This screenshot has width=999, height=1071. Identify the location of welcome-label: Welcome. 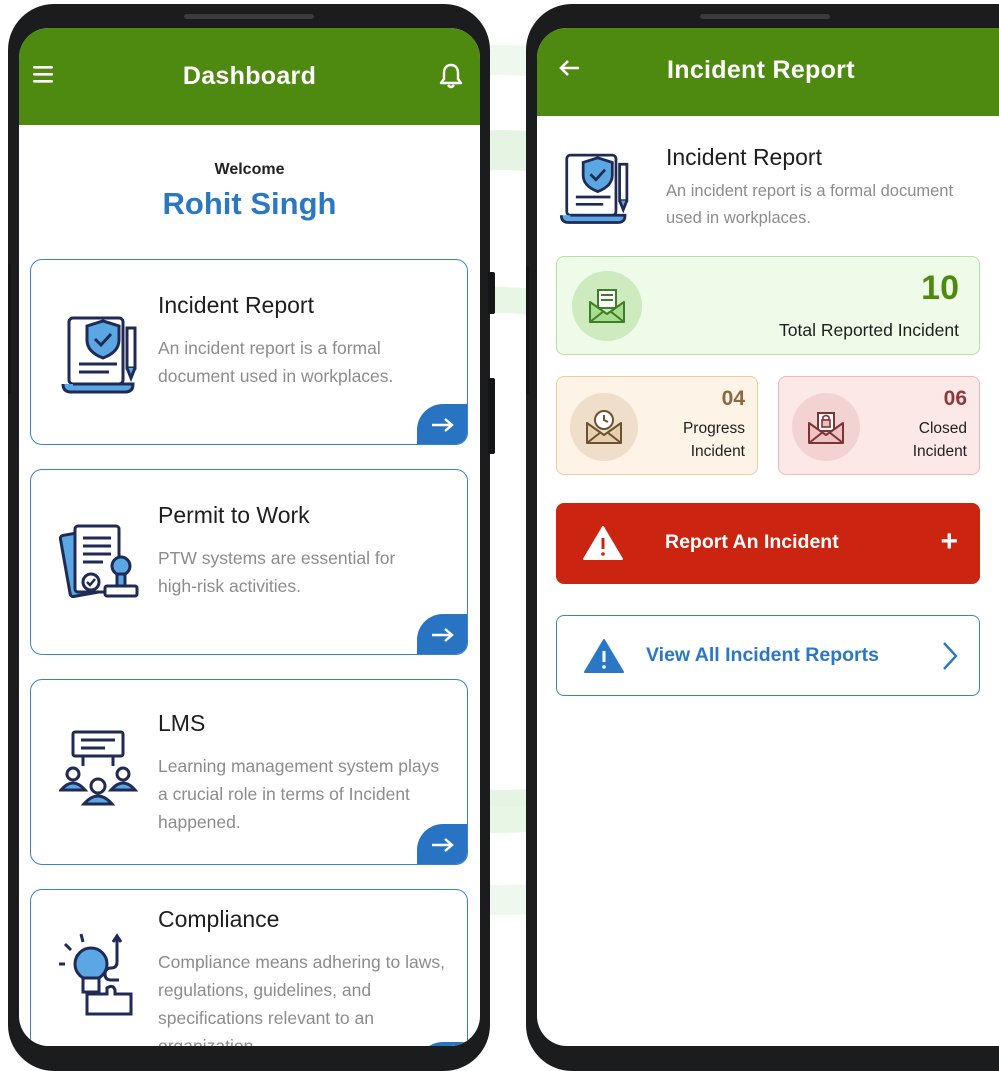
(249, 169).